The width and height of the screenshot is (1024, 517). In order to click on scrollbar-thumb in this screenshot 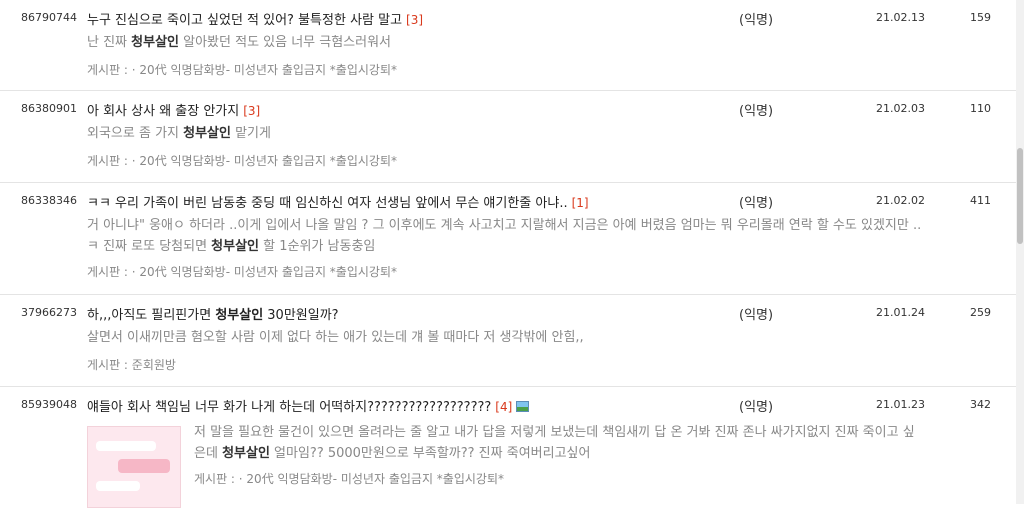, I will do `click(1020, 196)`.